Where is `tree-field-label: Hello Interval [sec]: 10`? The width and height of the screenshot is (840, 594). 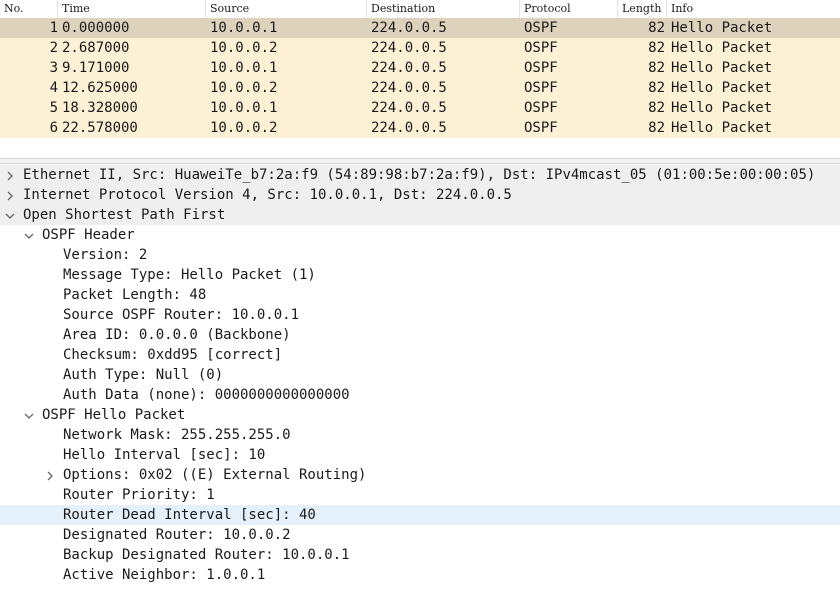 tree-field-label: Hello Interval [sec]: 10 is located at coordinates (164, 455).